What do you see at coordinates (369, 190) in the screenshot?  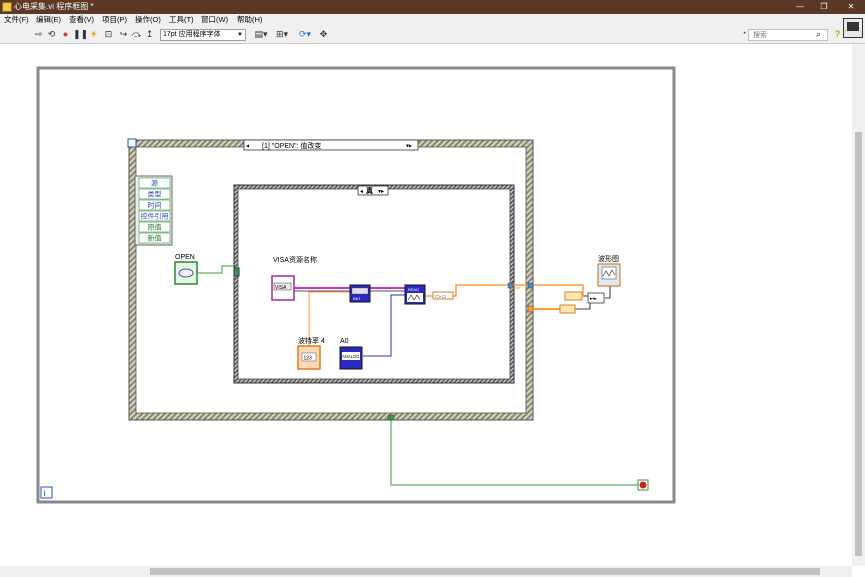 I see `case-selector-label: 真` at bounding box center [369, 190].